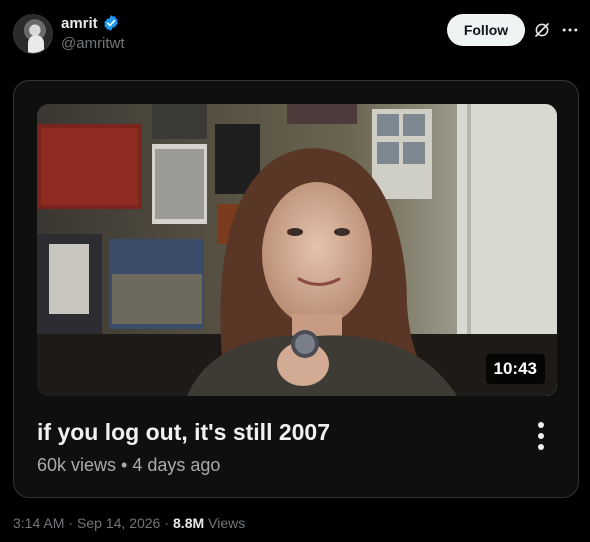 The height and width of the screenshot is (542, 590). Describe the element at coordinates (570, 30) in the screenshot. I see `more-icon` at that location.